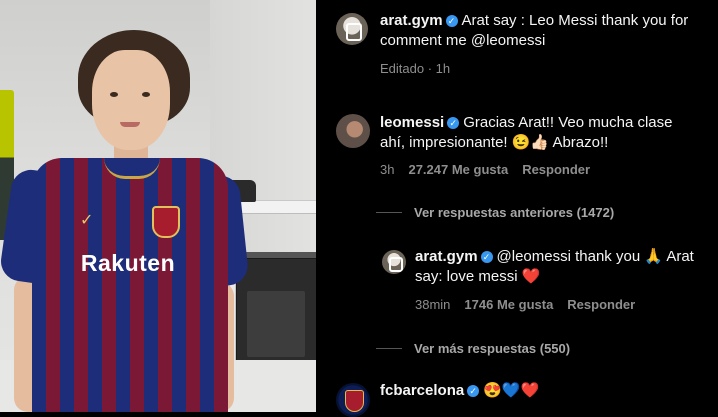  Describe the element at coordinates (508, 304) in the screenshot. I see `comment-likes: 1746 Me gusta` at that location.